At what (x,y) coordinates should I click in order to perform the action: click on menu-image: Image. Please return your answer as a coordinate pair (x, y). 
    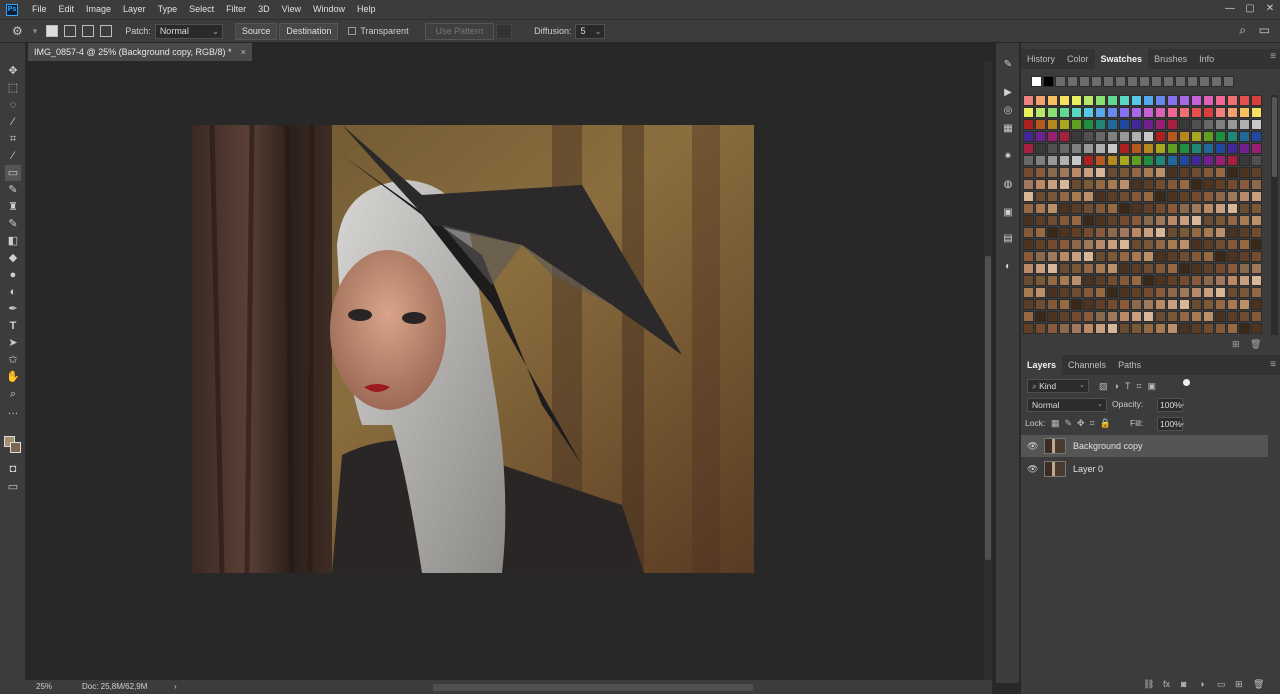
    Looking at the image, I should click on (98, 9).